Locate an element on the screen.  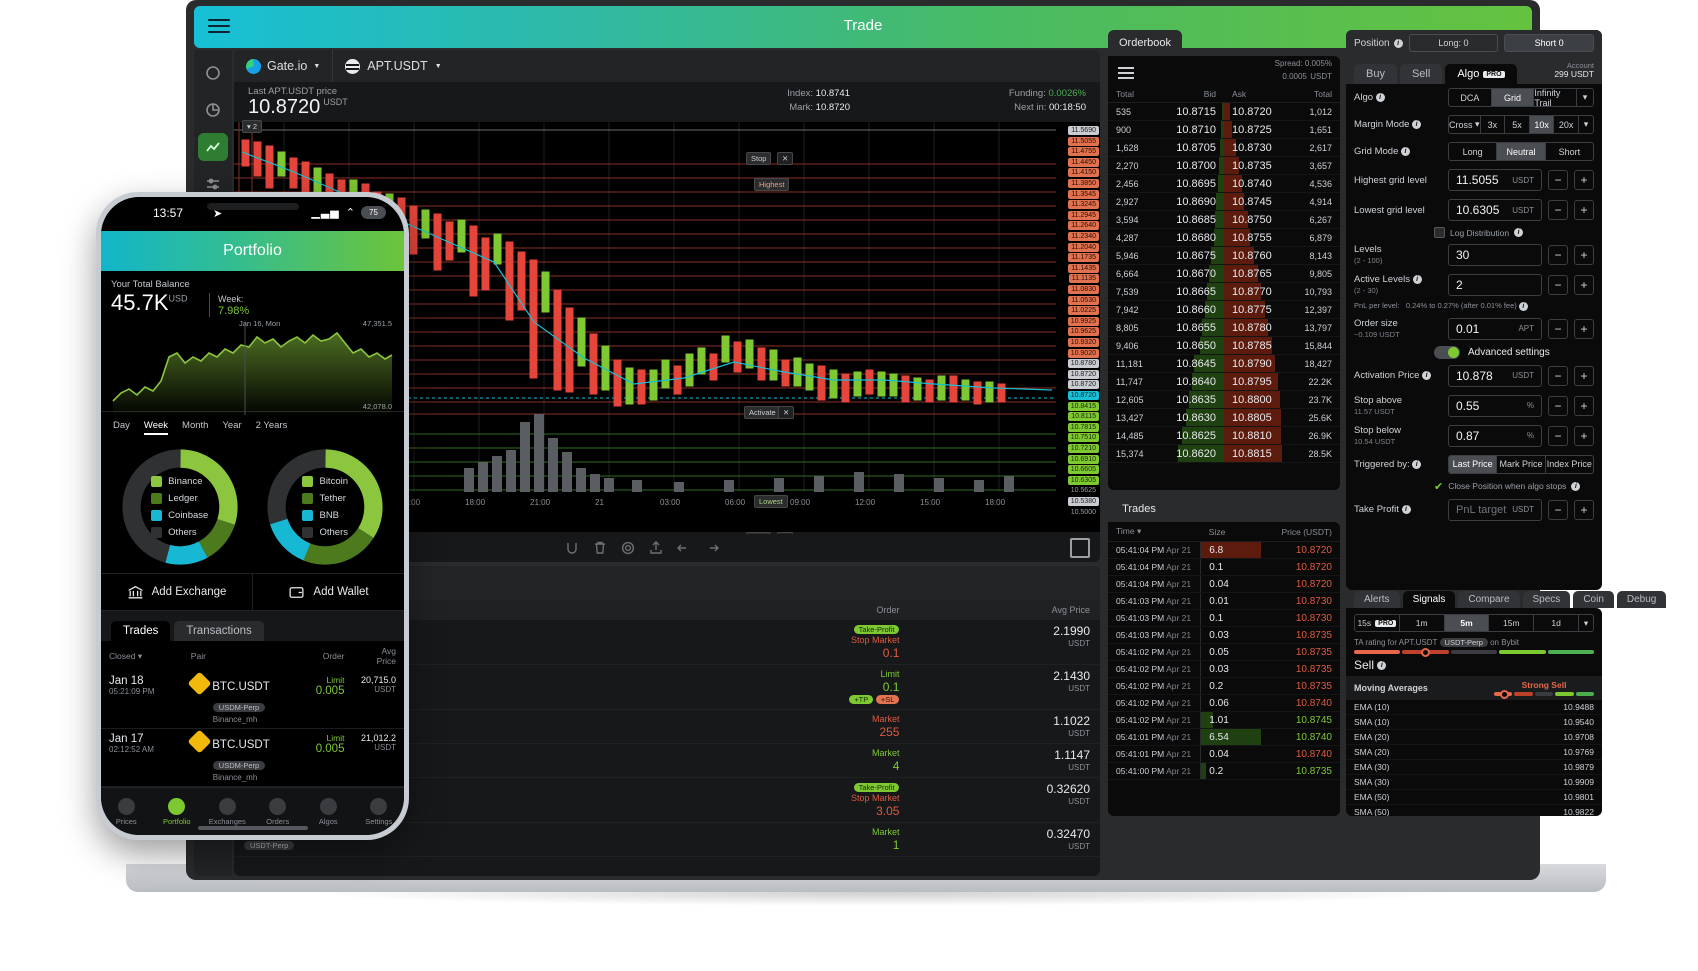
phone-nav-algos: Algos is located at coordinates (328, 811).